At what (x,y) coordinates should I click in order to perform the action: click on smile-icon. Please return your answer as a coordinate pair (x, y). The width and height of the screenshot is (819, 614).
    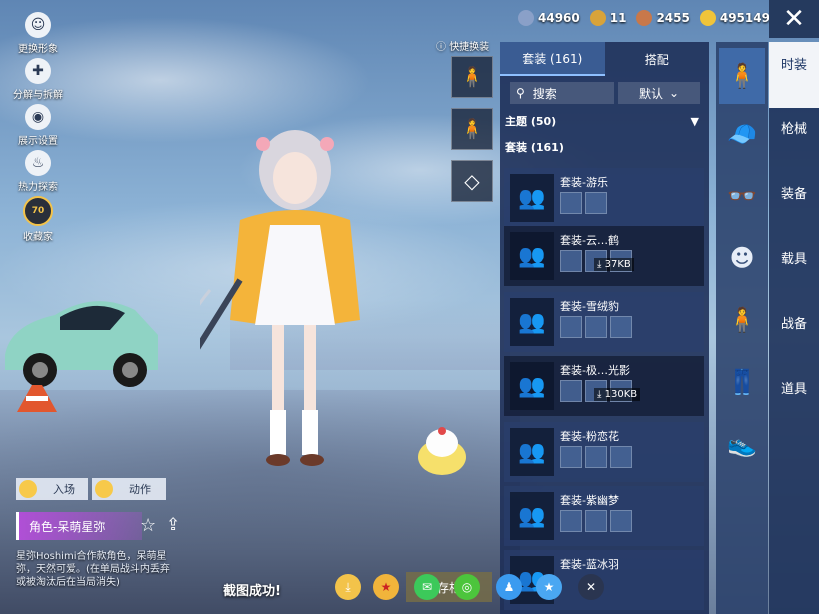
    Looking at the image, I should click on (28, 489).